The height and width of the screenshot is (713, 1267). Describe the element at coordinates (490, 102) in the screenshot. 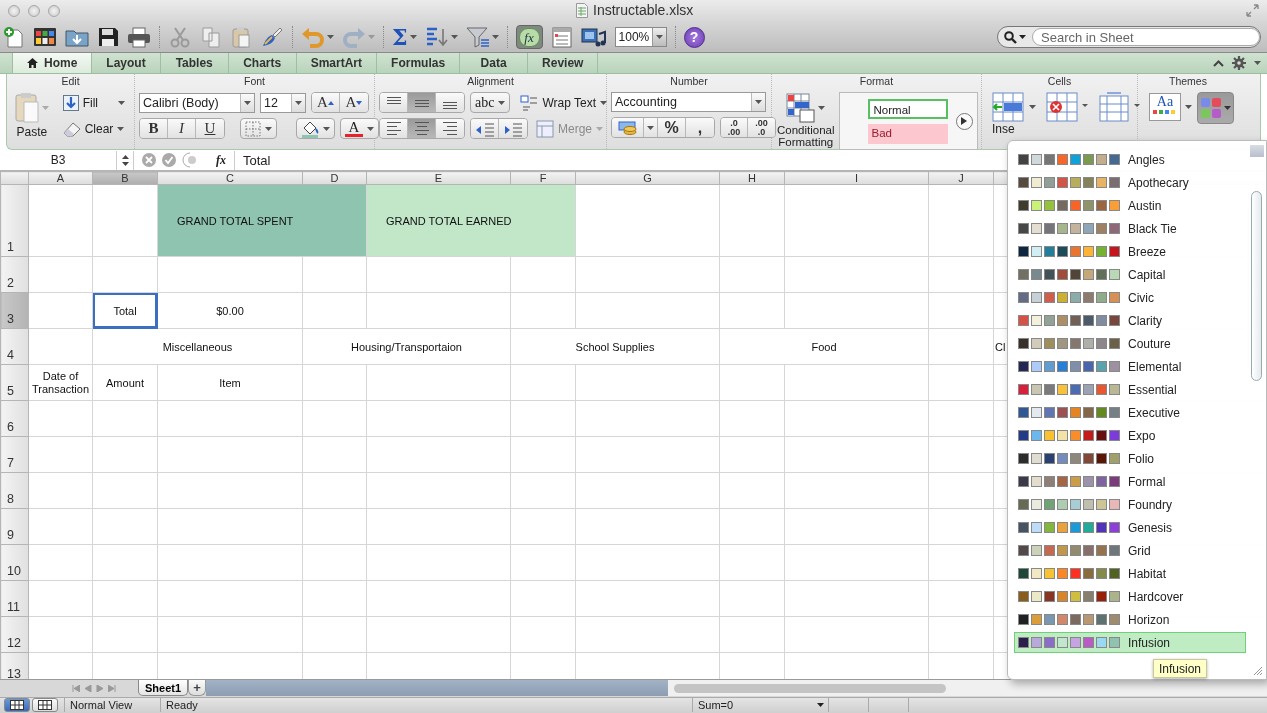

I see `orientation-button: abc` at that location.